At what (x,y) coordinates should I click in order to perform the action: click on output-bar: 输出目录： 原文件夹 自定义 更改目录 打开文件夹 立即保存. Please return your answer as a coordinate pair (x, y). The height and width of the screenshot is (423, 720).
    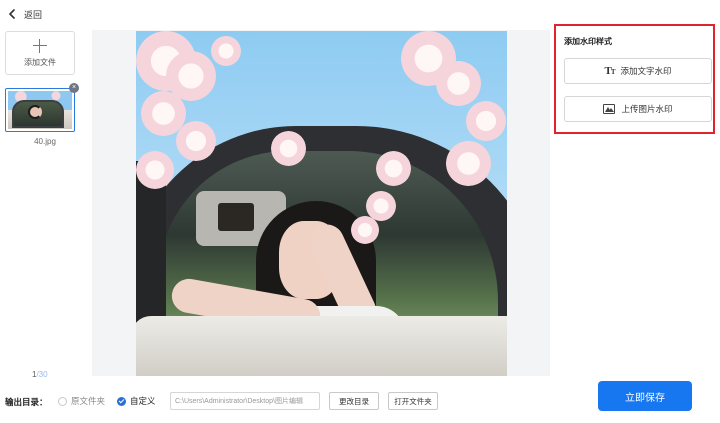
    Looking at the image, I should click on (360, 401).